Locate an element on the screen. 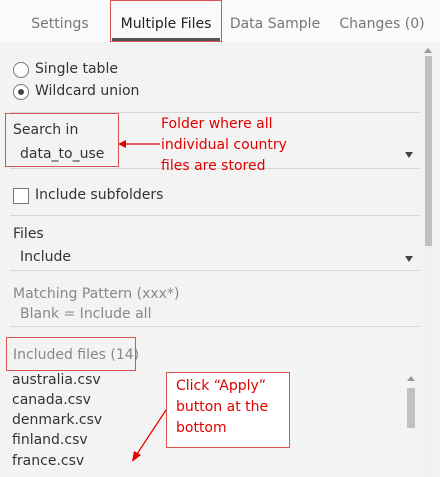 Image resolution: width=440 pixels, height=477 pixels. apply-note-line-1: Click “Apply” is located at coordinates (221, 386).